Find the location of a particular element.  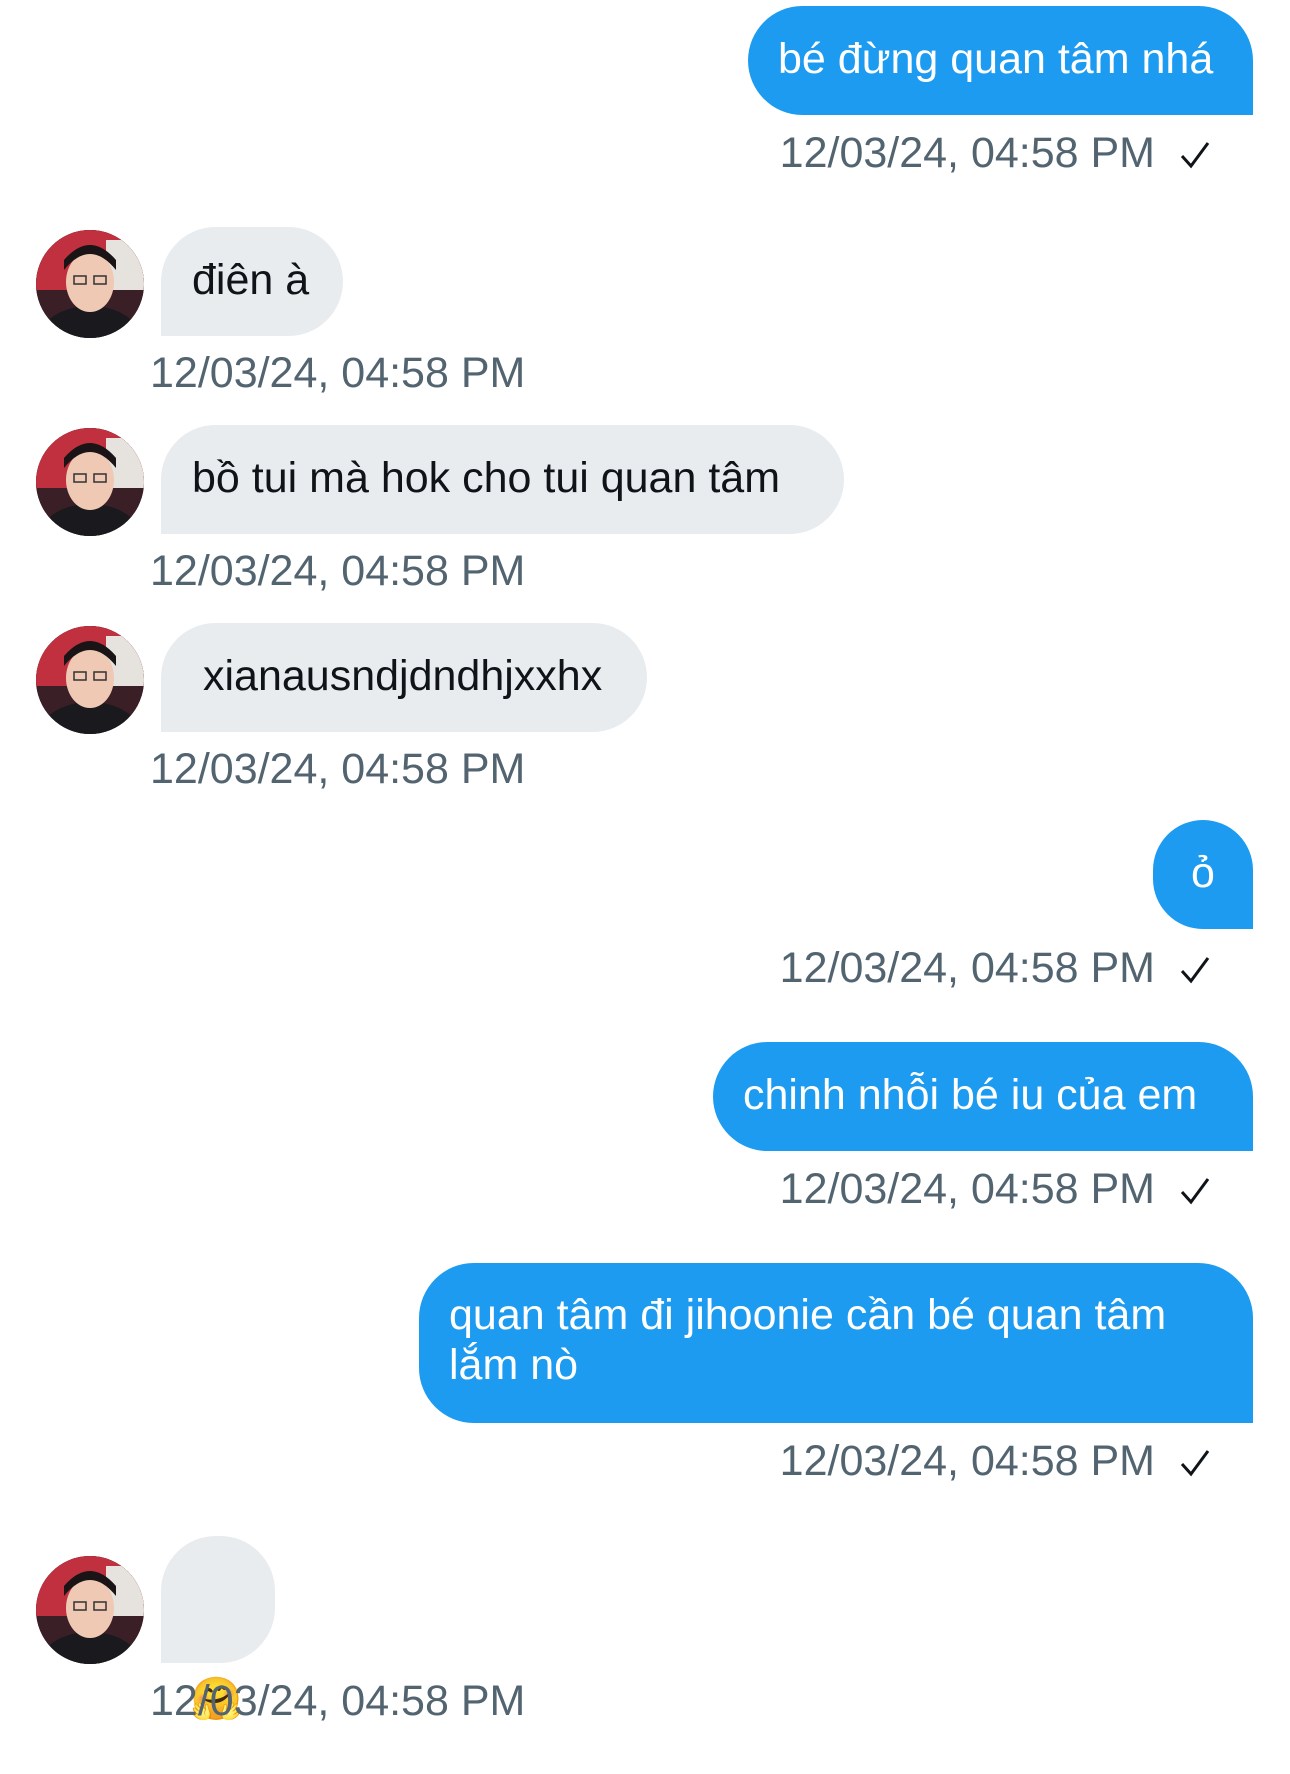

sent-message-bubble: bé đừng quan tâm nhá is located at coordinates (1000, 60).